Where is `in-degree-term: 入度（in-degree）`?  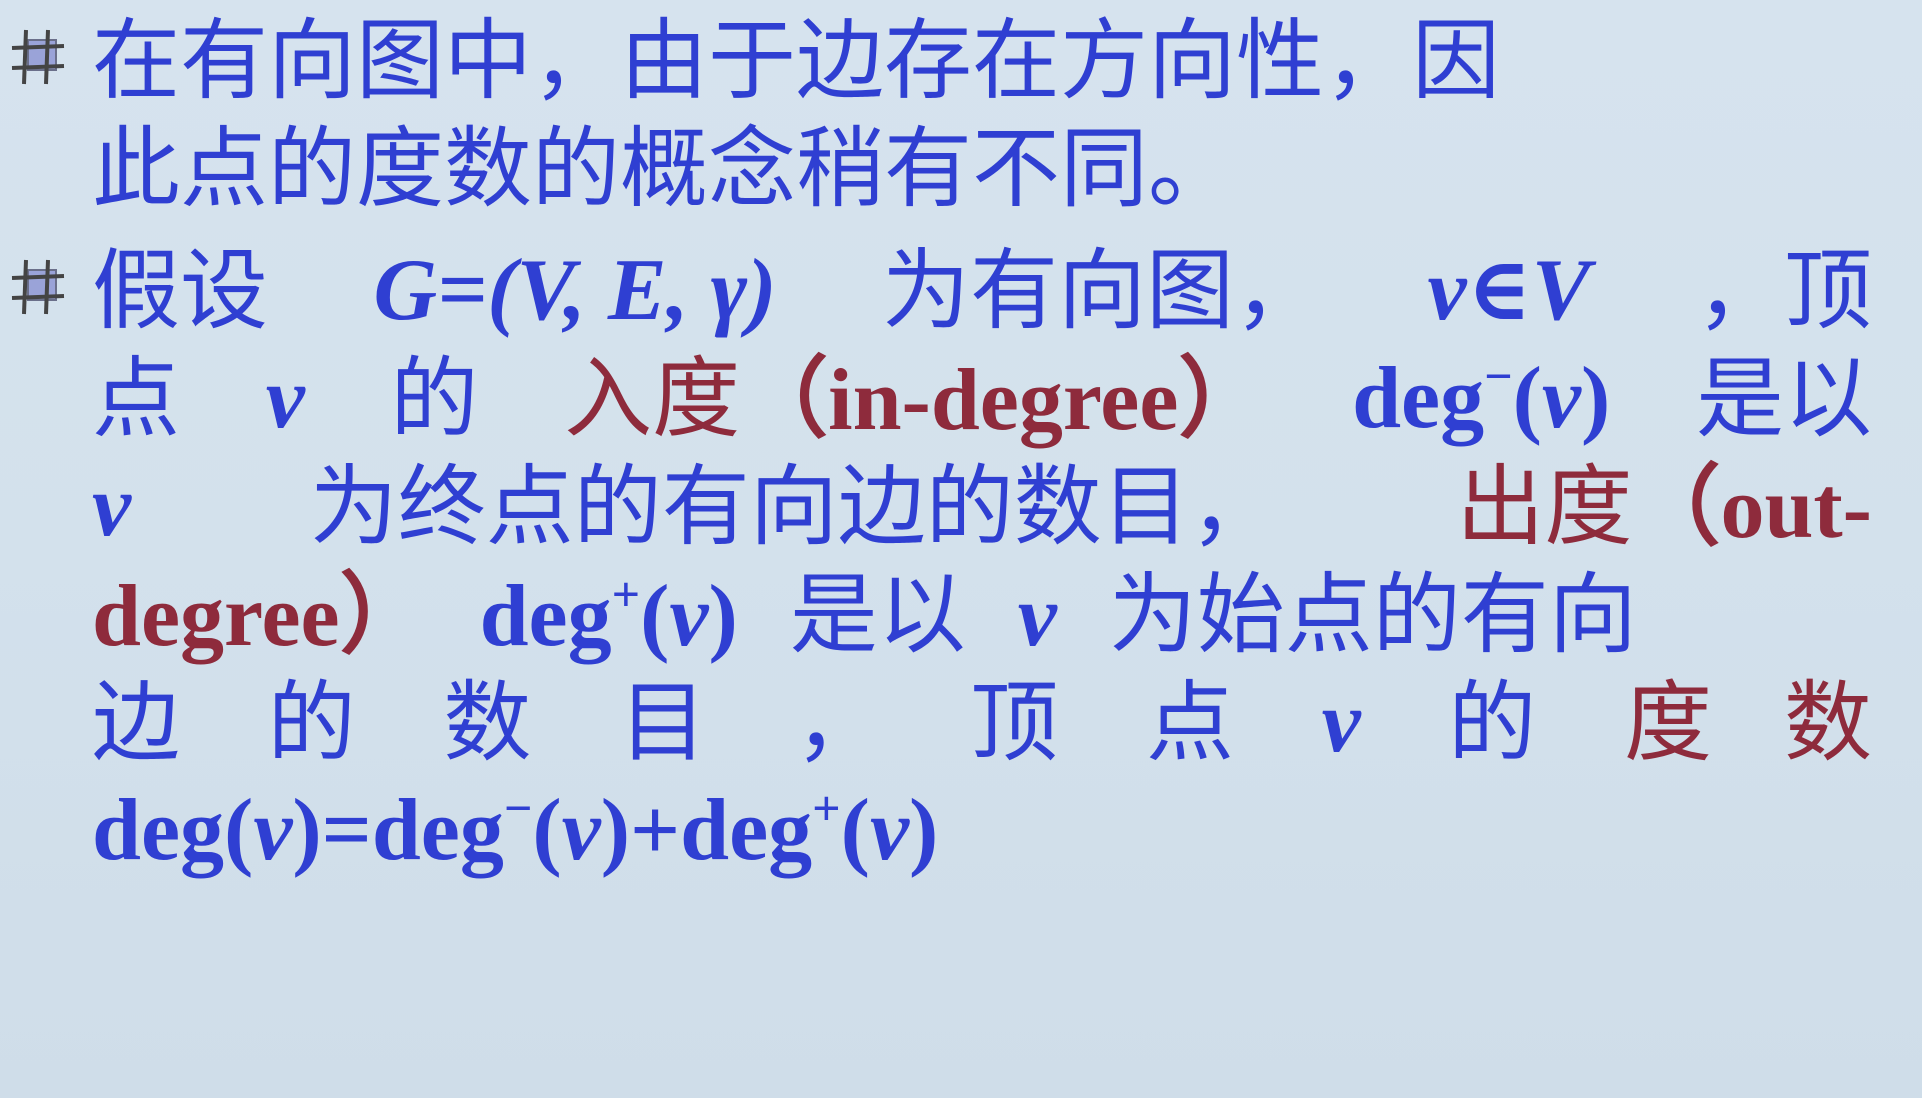 in-degree-term: 入度（in-degree） is located at coordinates (915, 398).